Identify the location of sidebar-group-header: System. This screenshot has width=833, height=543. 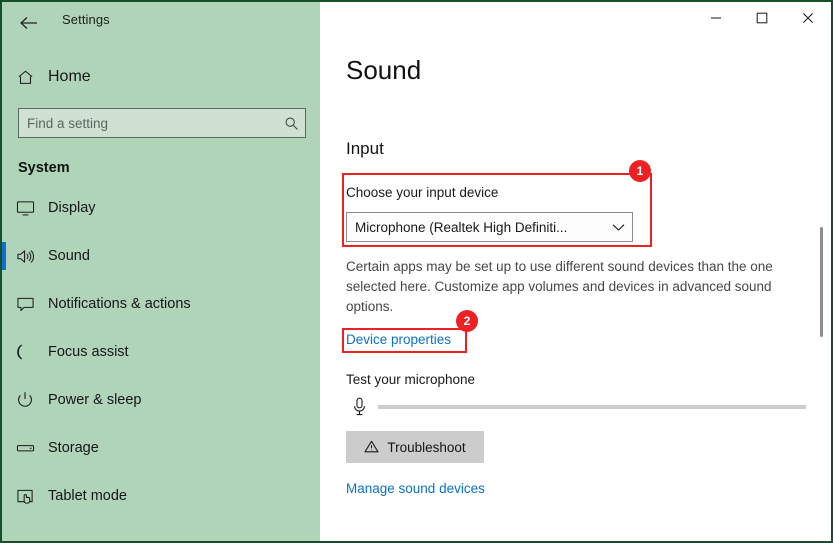
(44, 168).